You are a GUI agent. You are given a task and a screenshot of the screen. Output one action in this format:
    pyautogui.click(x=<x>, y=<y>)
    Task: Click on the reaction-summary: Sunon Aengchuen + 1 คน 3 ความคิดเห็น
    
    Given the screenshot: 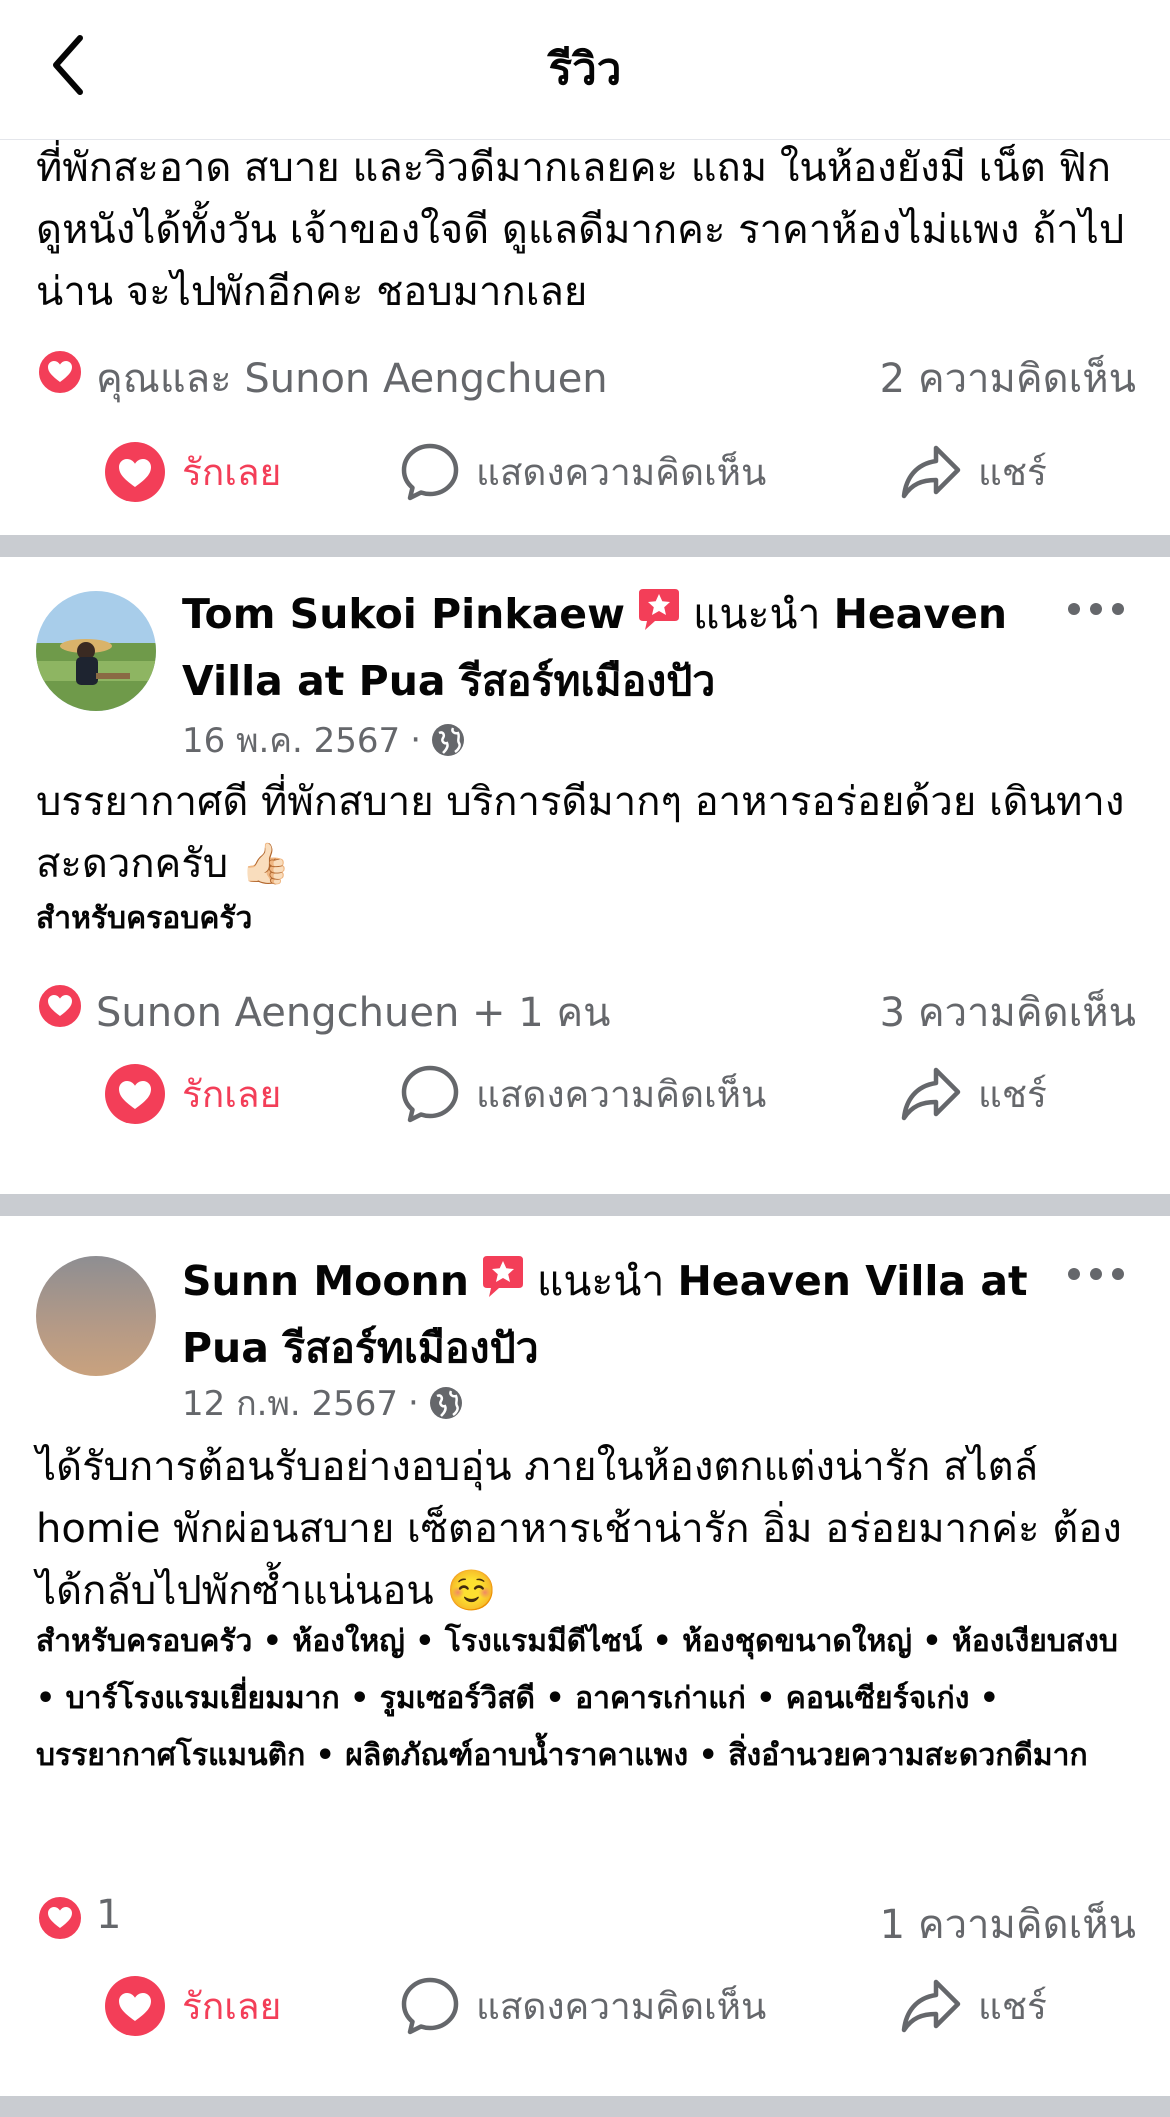 What is the action you would take?
    pyautogui.click(x=586, y=1006)
    